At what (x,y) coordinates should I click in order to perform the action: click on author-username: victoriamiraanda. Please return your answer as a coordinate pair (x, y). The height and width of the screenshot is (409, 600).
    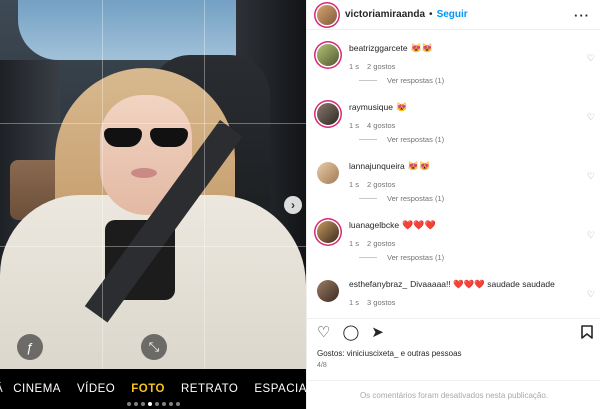
    Looking at the image, I should click on (385, 14).